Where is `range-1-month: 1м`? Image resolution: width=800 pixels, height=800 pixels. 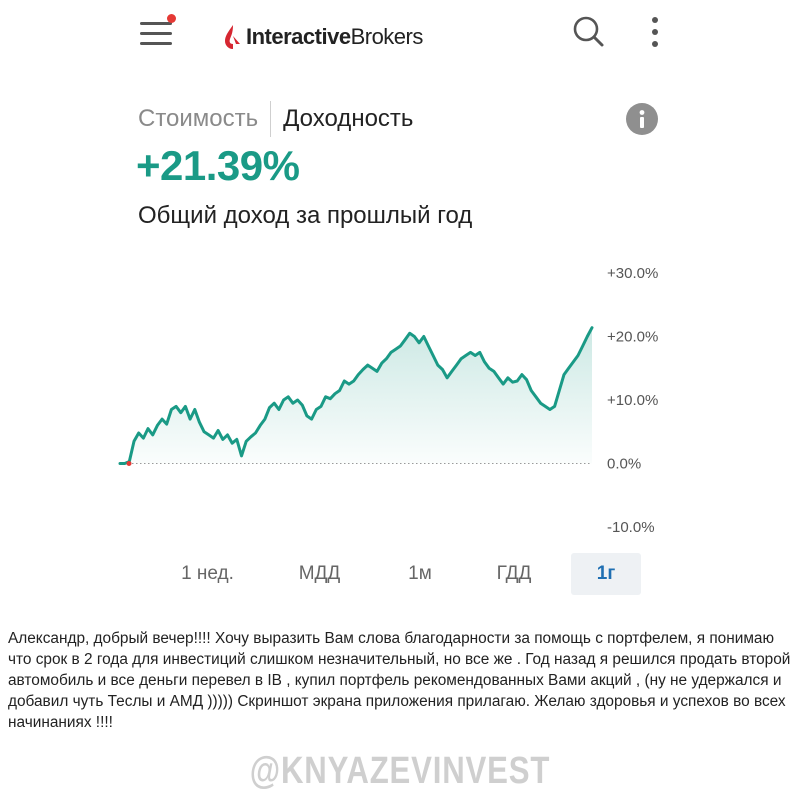
range-1-month: 1м is located at coordinates (420, 574).